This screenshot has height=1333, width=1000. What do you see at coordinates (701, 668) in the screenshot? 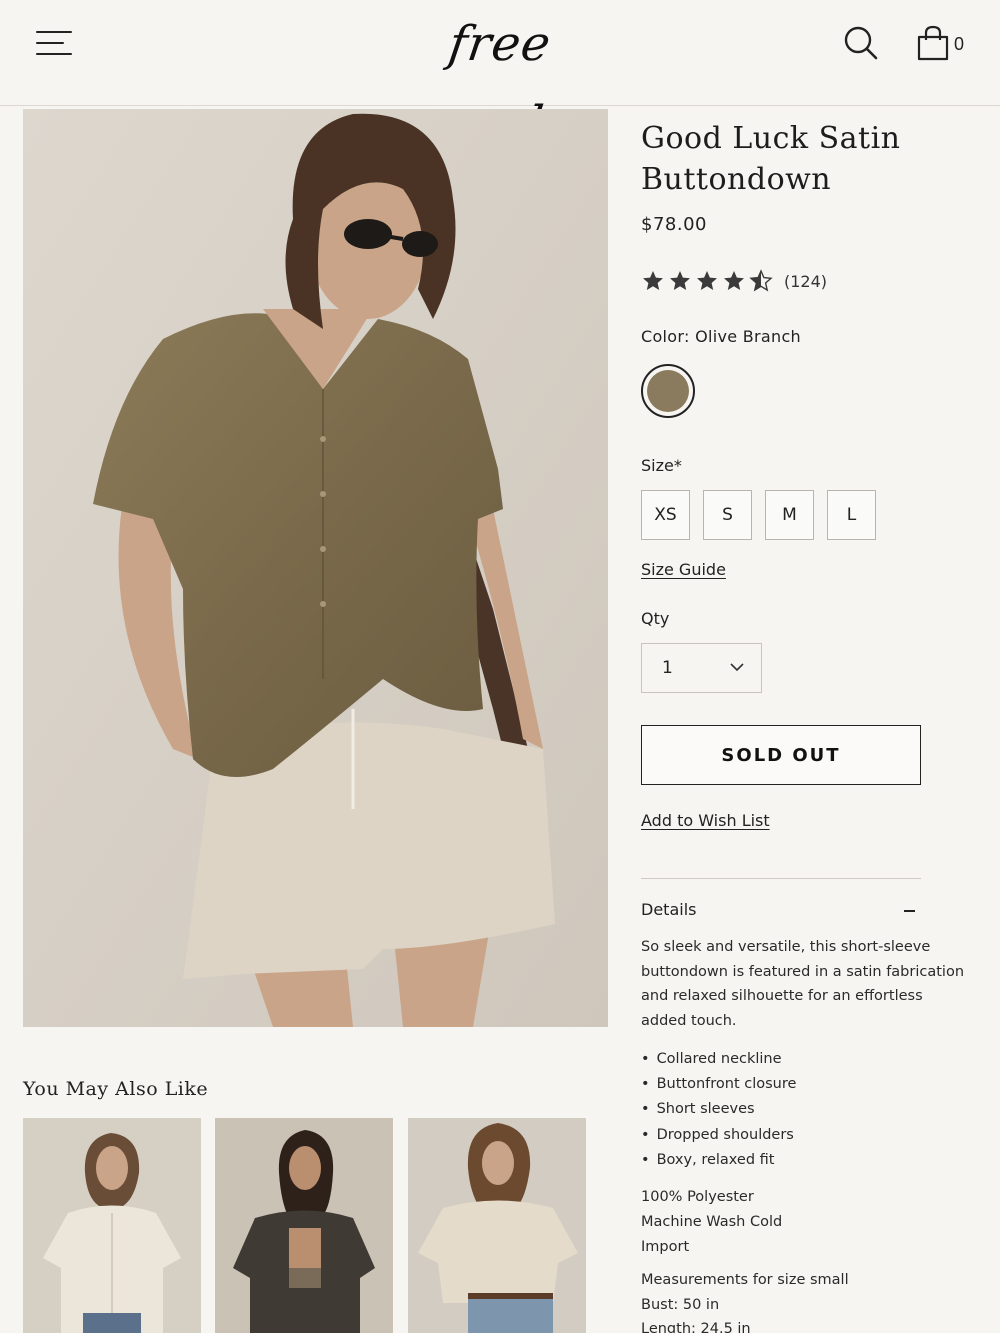
I see `qty-dropdown: 1` at bounding box center [701, 668].